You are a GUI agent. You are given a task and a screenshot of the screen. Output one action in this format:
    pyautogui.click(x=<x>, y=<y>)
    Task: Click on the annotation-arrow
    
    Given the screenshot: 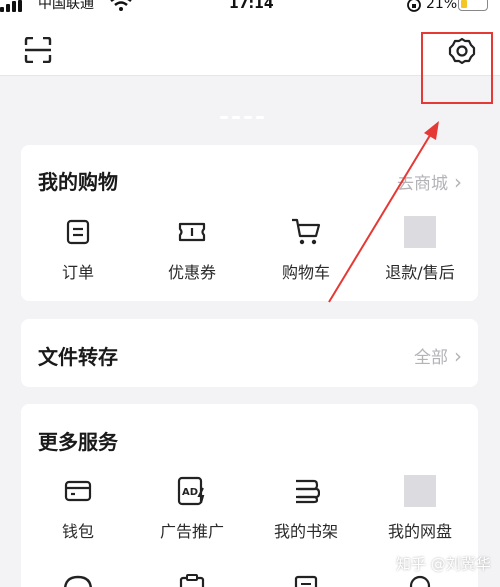 What is the action you would take?
    pyautogui.click(x=383, y=212)
    